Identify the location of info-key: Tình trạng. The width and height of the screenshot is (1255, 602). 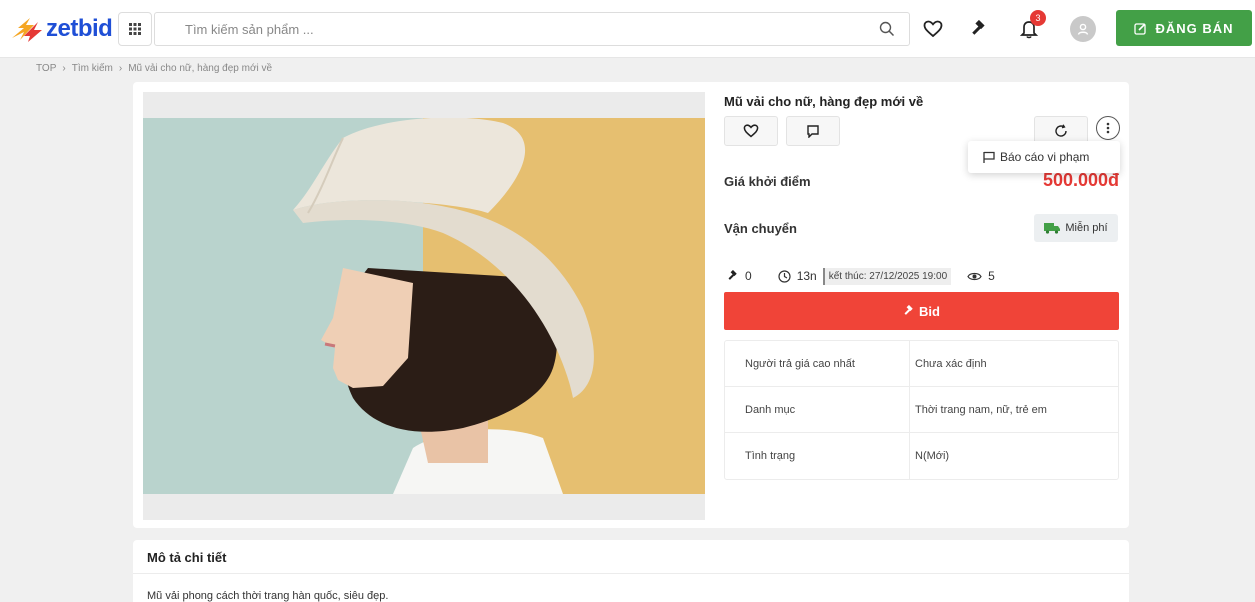
(817, 456).